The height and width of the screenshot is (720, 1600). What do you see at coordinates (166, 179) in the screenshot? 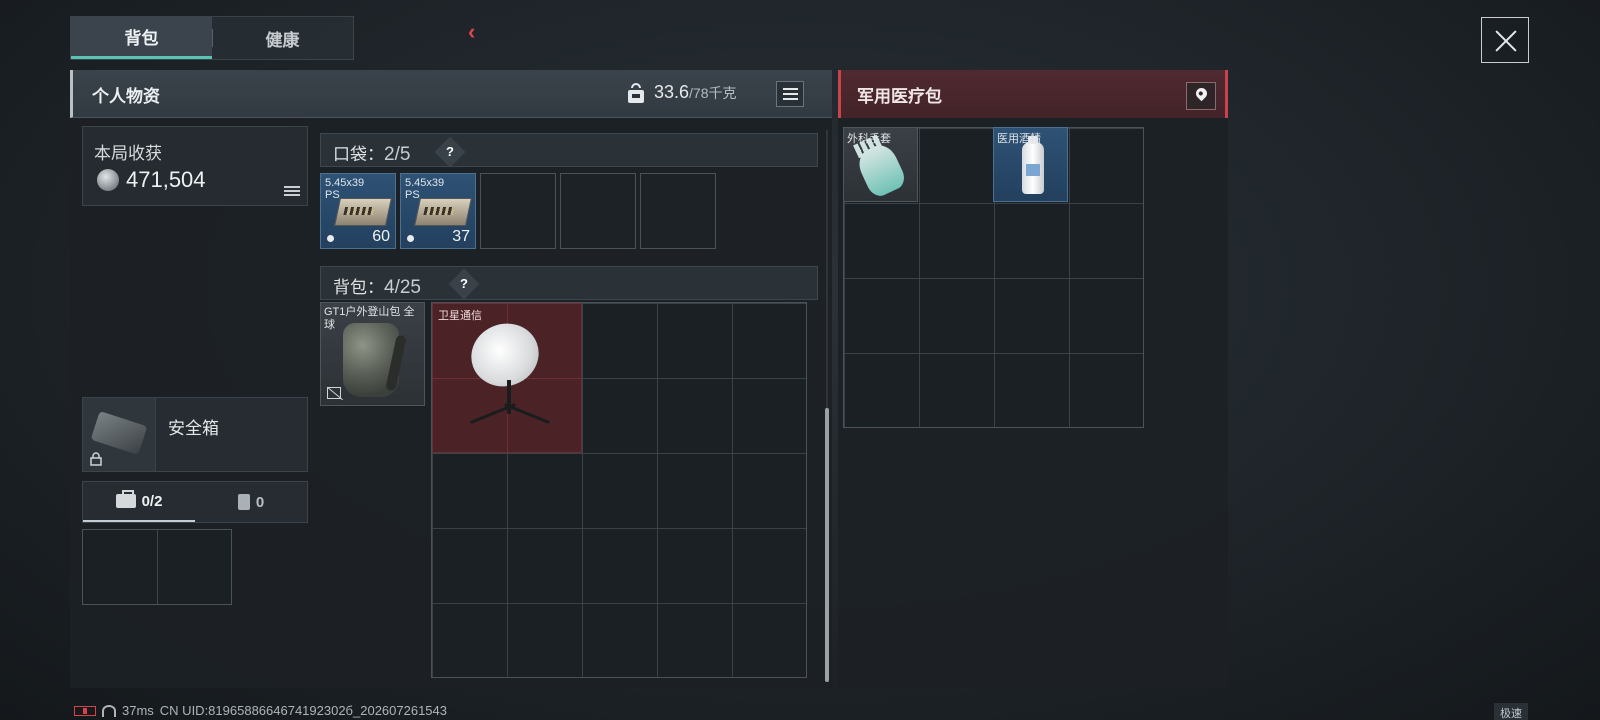
I see `earnings-value: 471,504` at bounding box center [166, 179].